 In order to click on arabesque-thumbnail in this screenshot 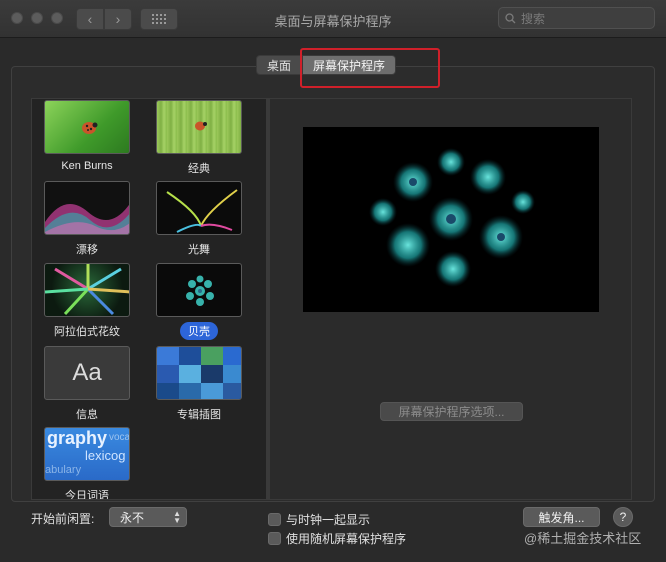, I will do `click(87, 290)`.